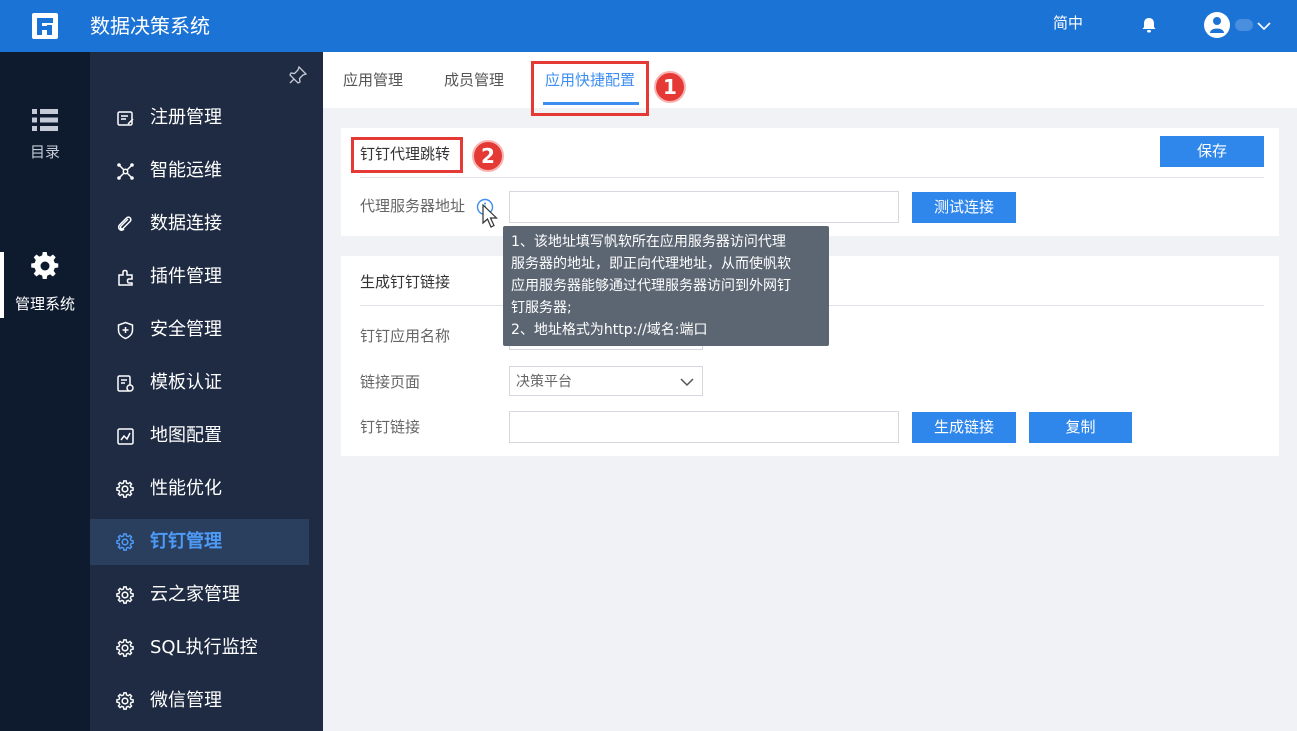  Describe the element at coordinates (186, 223) in the screenshot. I see `sidebar-item-label: 数据连接` at that location.